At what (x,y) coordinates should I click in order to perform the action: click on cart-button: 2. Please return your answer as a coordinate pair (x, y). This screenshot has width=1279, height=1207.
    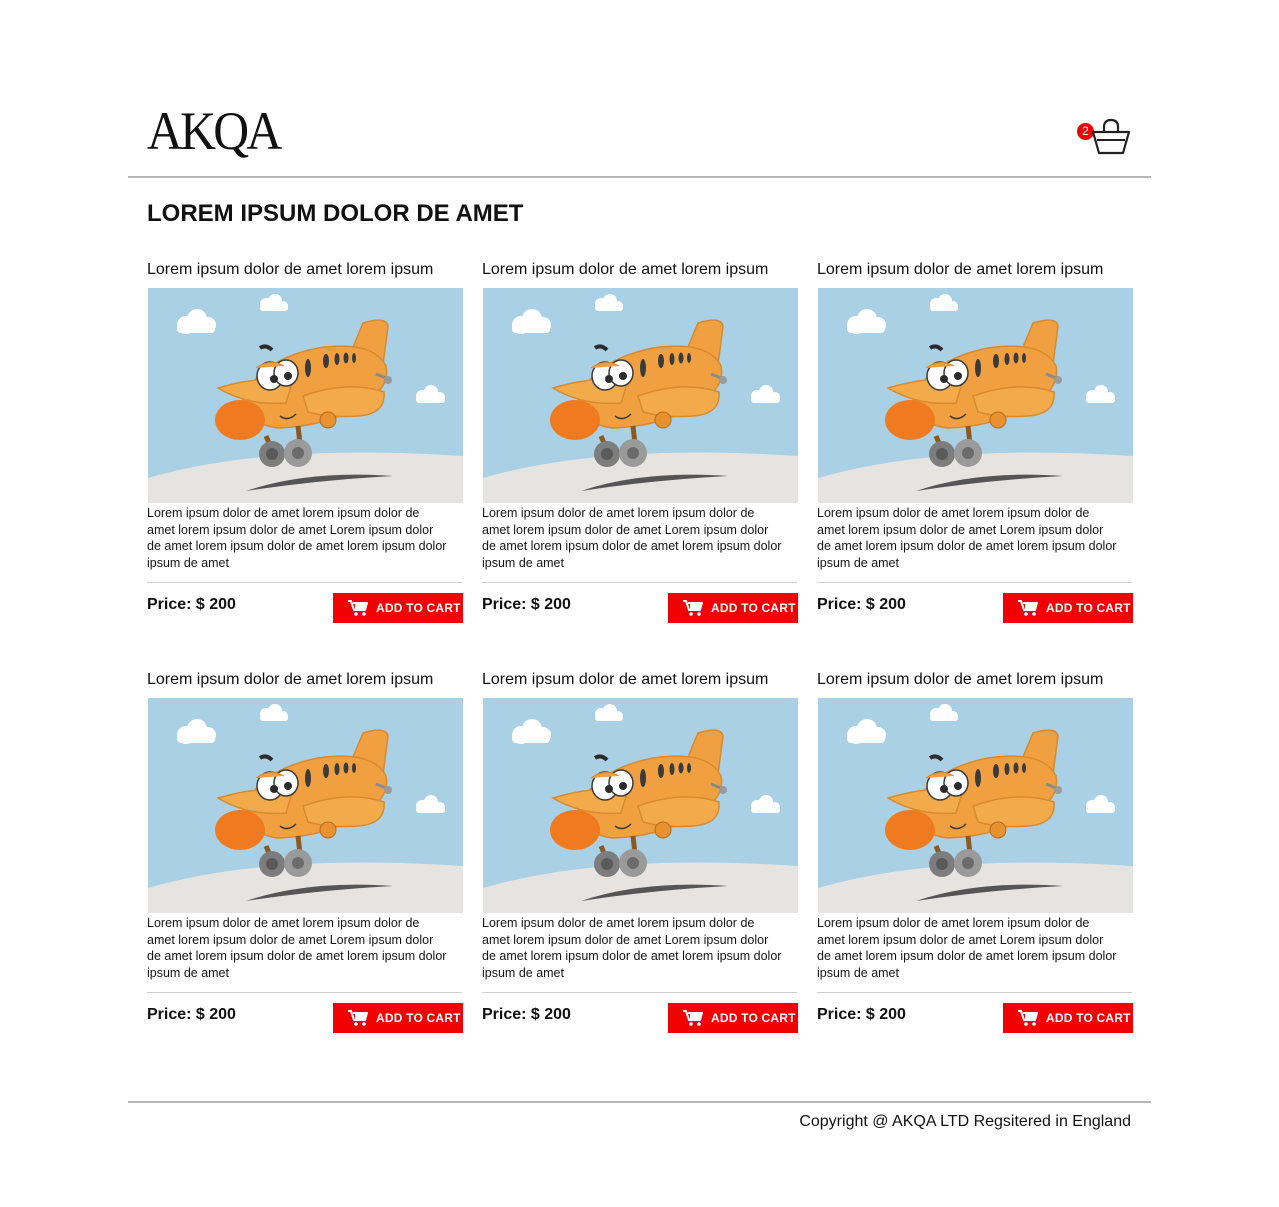
    Looking at the image, I should click on (1107, 137).